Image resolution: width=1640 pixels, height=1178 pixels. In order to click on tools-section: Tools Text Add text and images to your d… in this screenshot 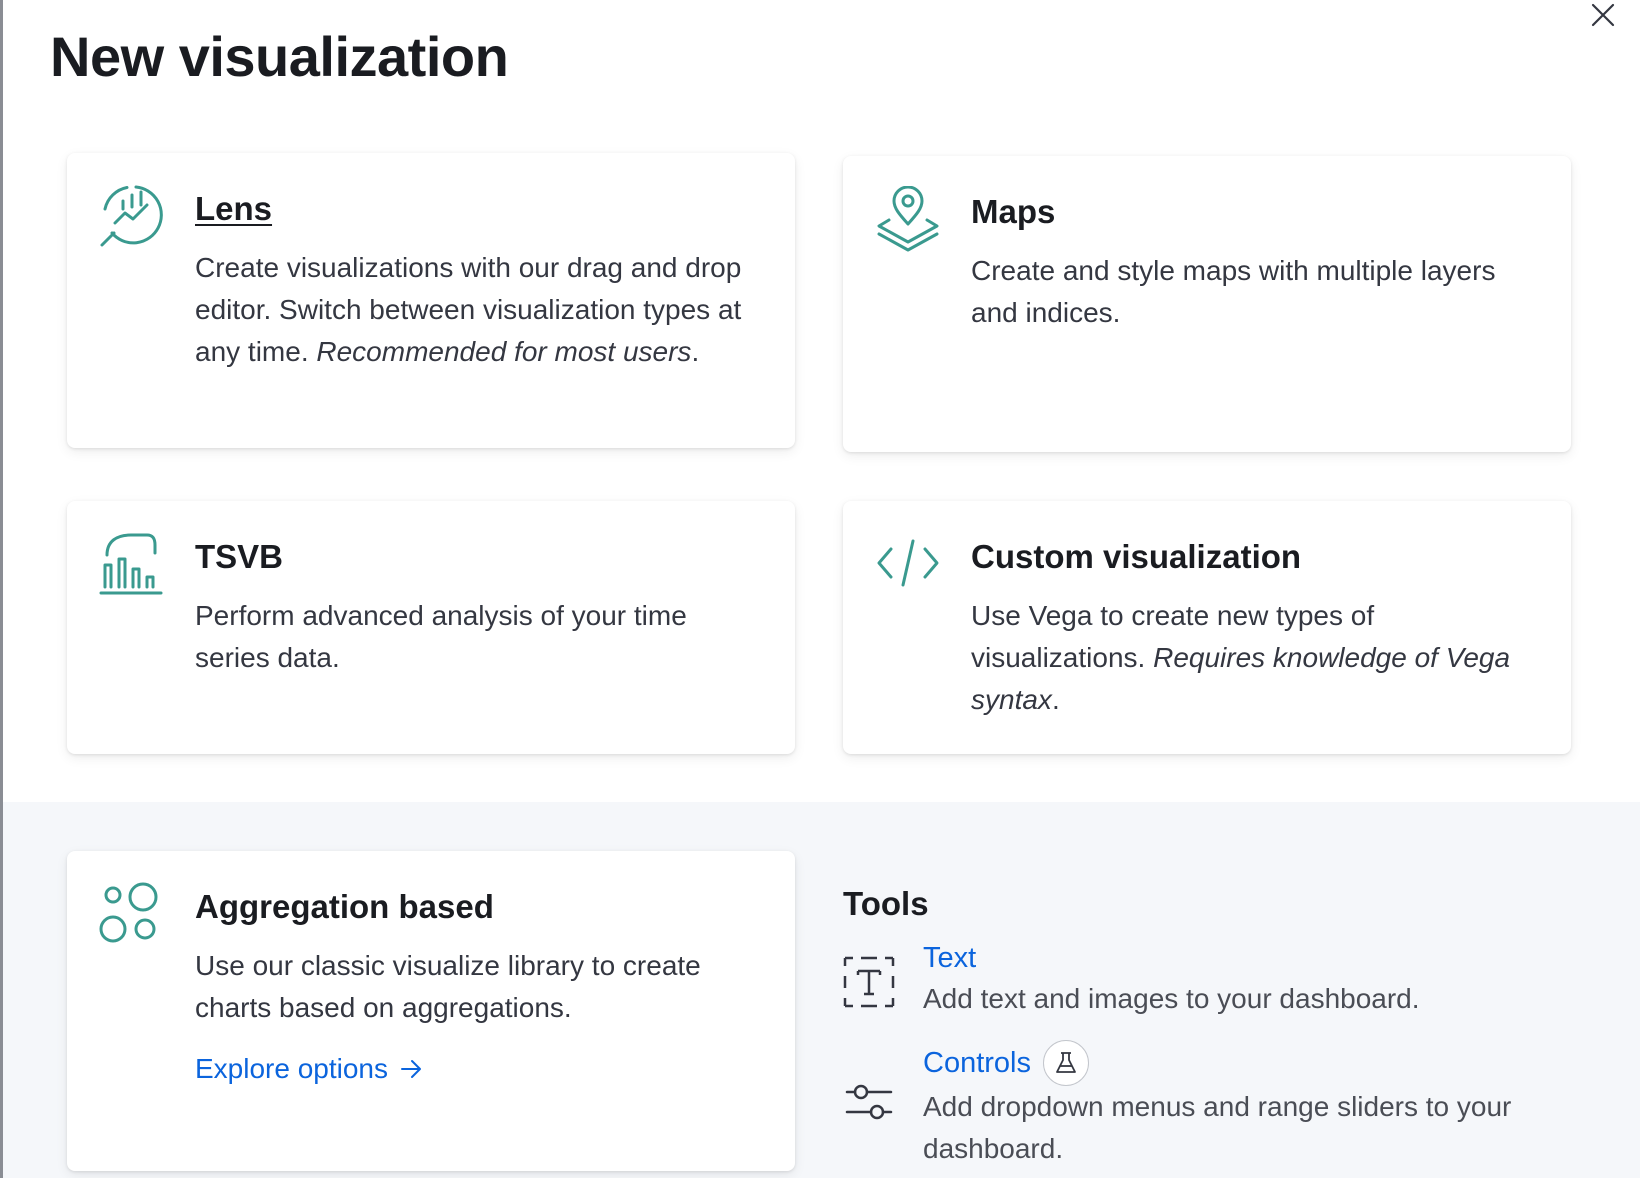, I will do `click(1223, 1024)`.